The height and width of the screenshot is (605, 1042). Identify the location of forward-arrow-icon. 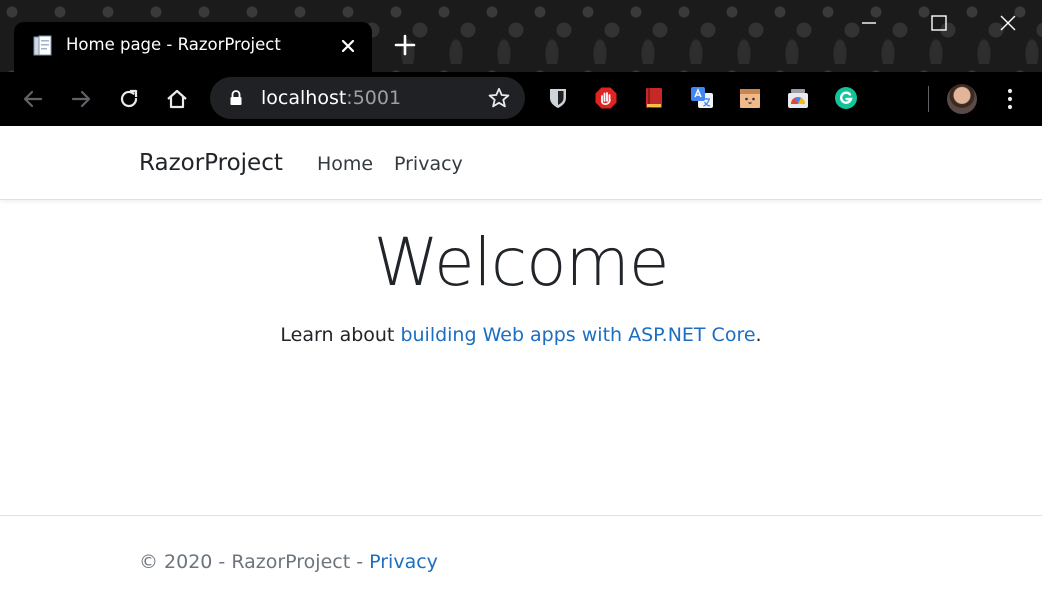
(81, 99).